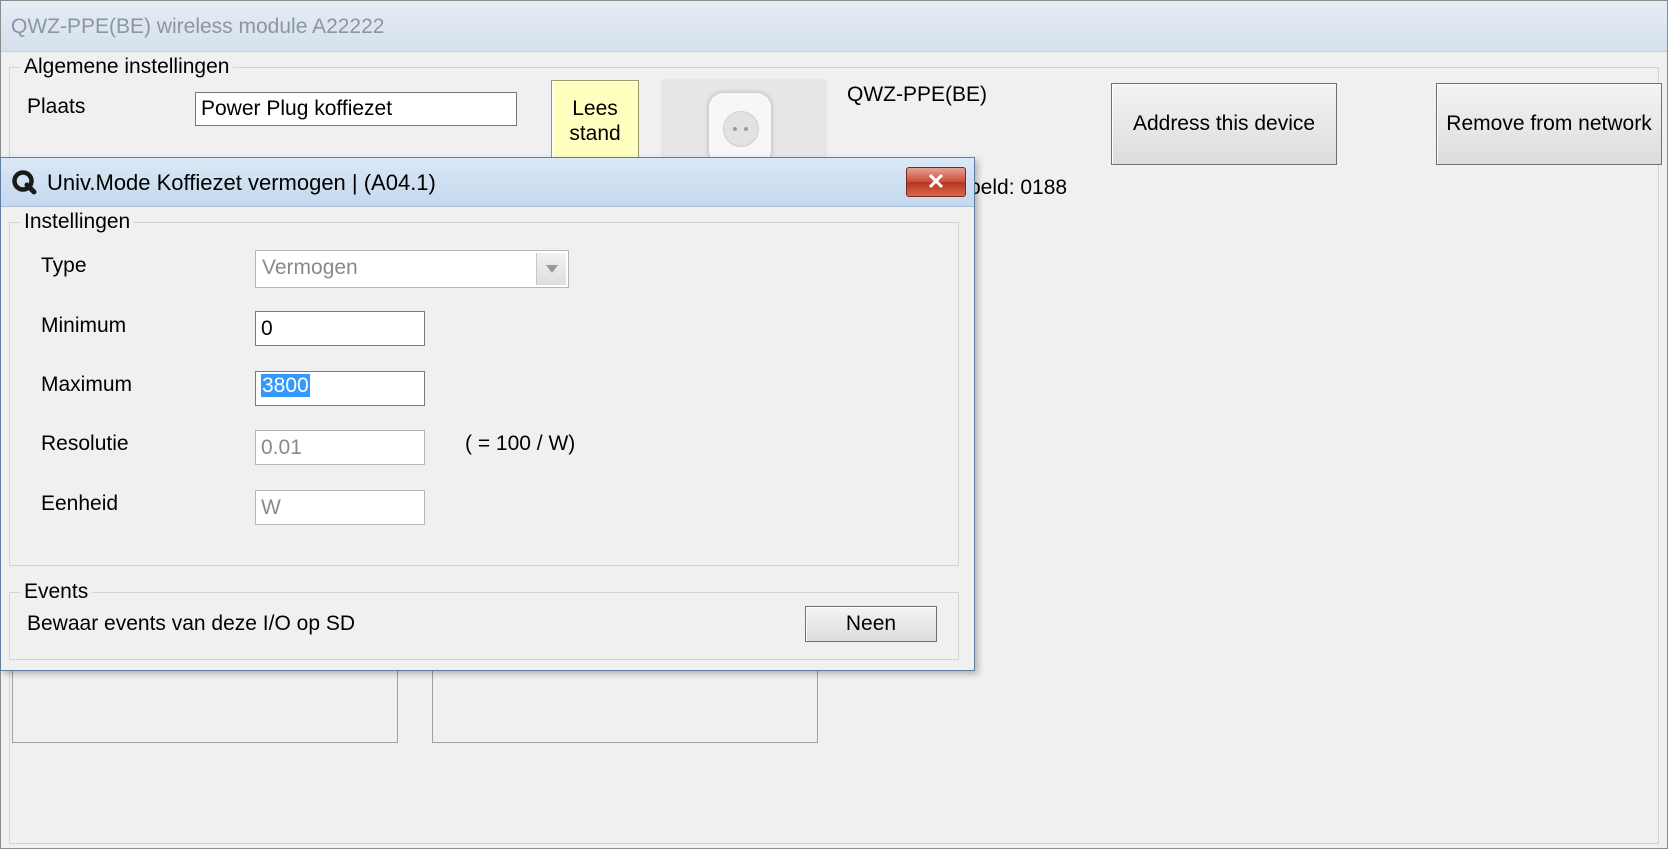 Image resolution: width=1680 pixels, height=862 pixels. Describe the element at coordinates (340, 328) in the screenshot. I see `minimum-input` at that location.